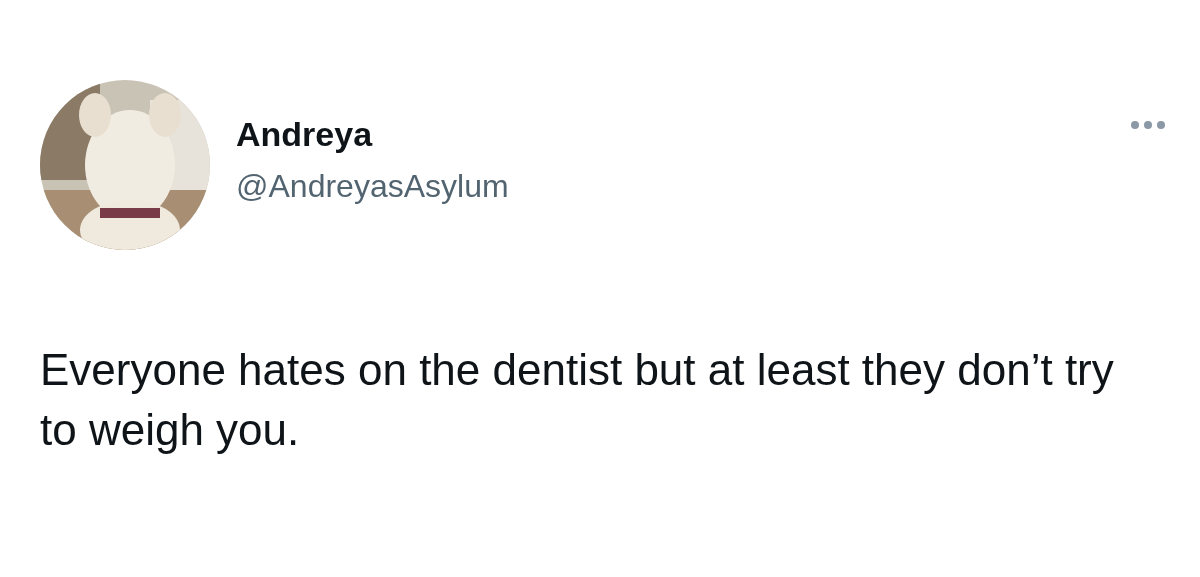  I want to click on more-icon, so click(1148, 125).